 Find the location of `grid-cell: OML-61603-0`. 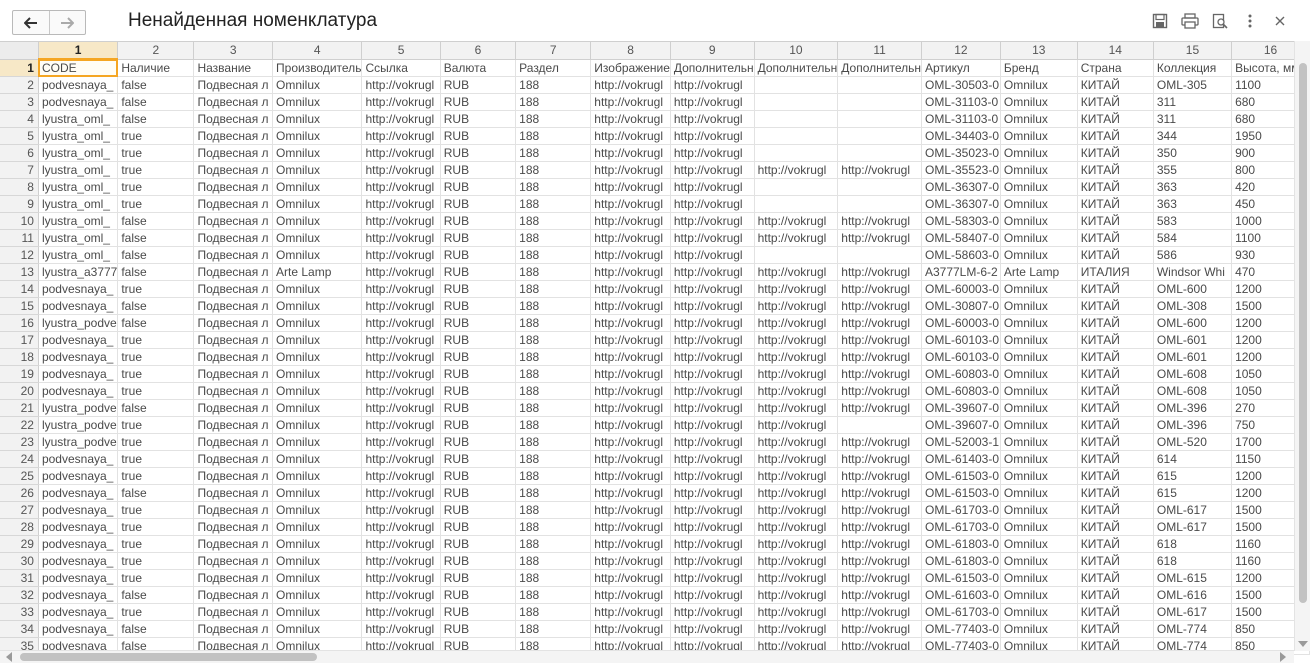

grid-cell: OML-61603-0 is located at coordinates (961, 595).